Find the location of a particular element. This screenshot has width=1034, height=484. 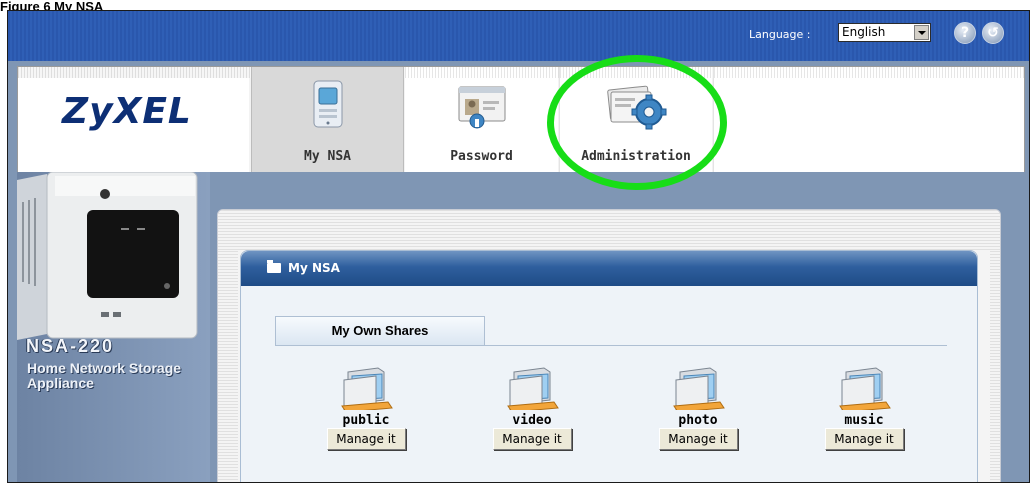

language-select: English is located at coordinates (884, 32).